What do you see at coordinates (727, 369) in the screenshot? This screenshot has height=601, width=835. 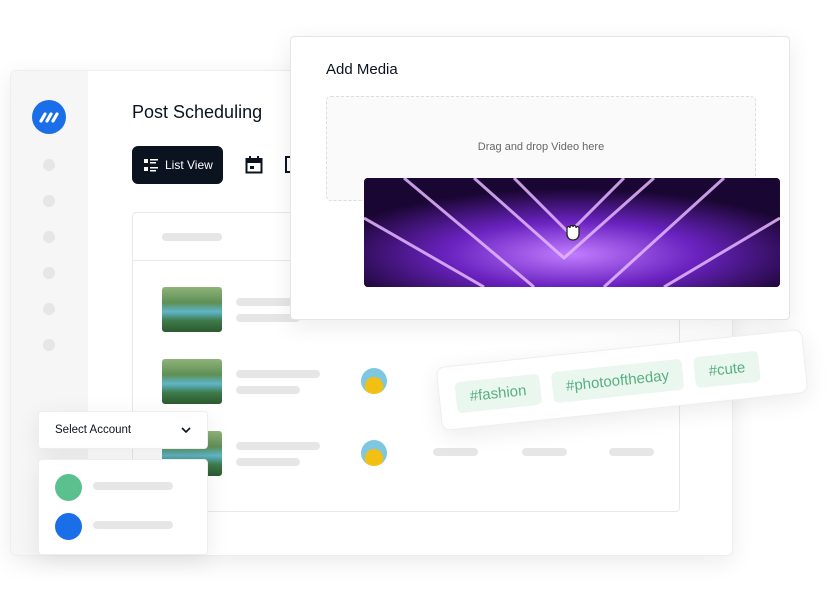 I see `hashtag-chip: #cute` at bounding box center [727, 369].